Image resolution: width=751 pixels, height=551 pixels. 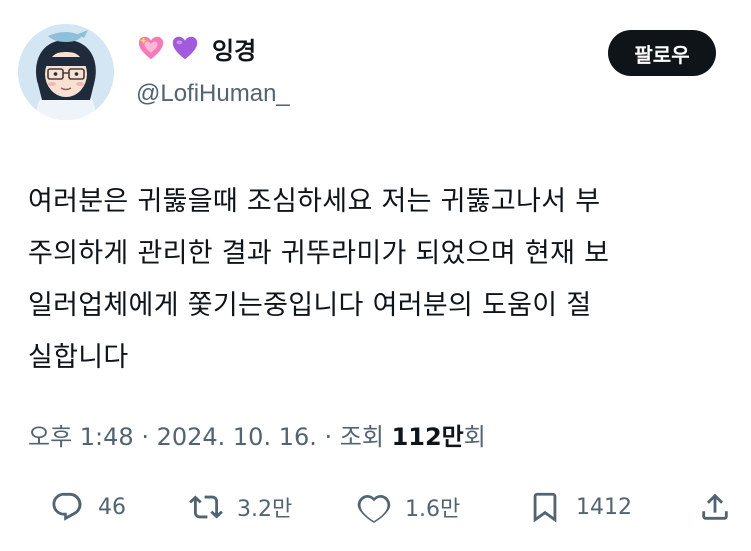 I want to click on views-suffix: 회, so click(x=474, y=437).